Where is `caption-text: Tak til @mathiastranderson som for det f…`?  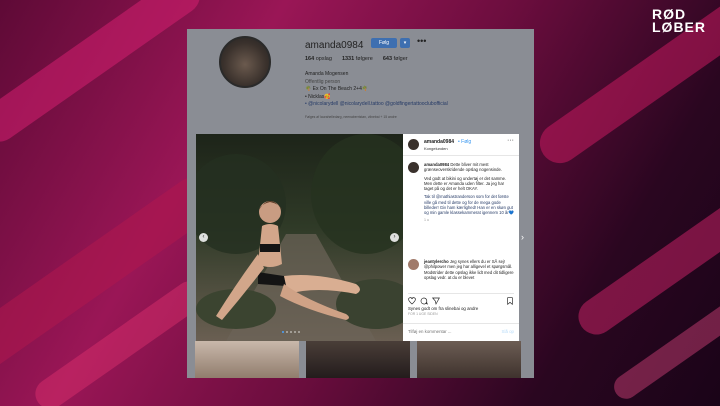 caption-text: Tak til @mathiastranderson som for det f… is located at coordinates (469, 205).